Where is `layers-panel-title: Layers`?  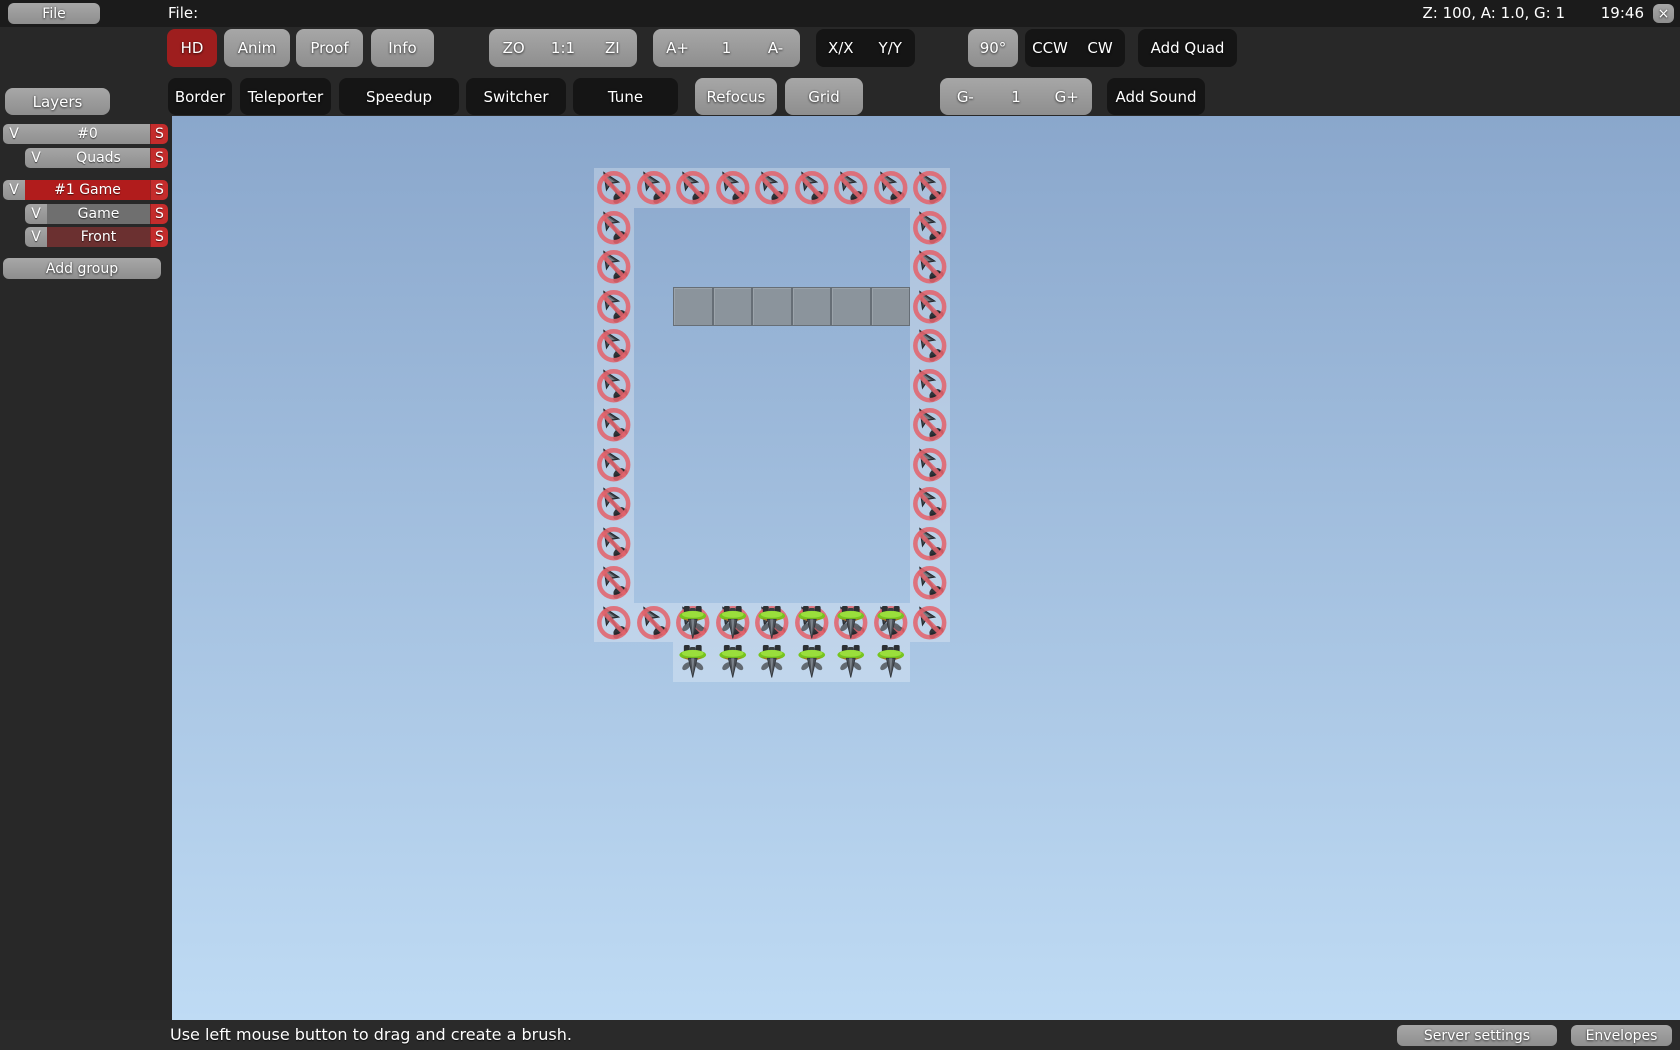
layers-panel-title: Layers is located at coordinates (57, 101).